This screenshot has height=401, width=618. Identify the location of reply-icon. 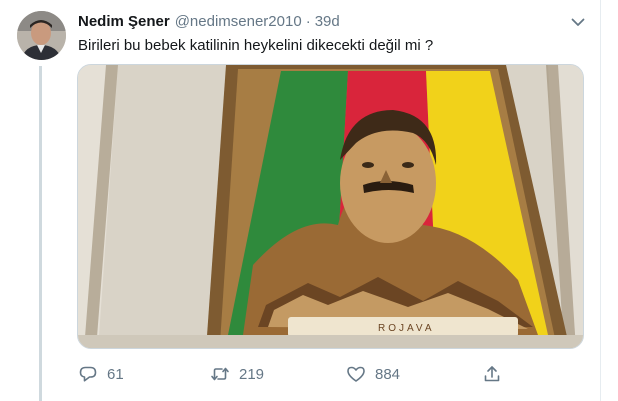
(88, 374).